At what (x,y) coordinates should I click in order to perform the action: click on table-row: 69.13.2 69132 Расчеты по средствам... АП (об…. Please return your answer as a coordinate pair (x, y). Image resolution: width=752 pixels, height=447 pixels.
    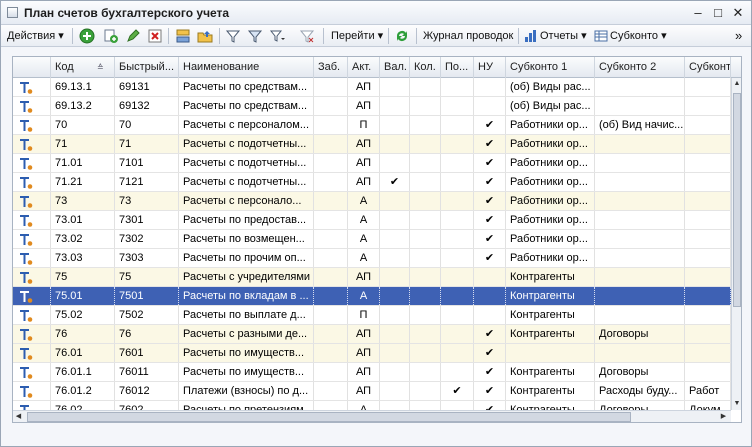
    Looking at the image, I should click on (372, 106).